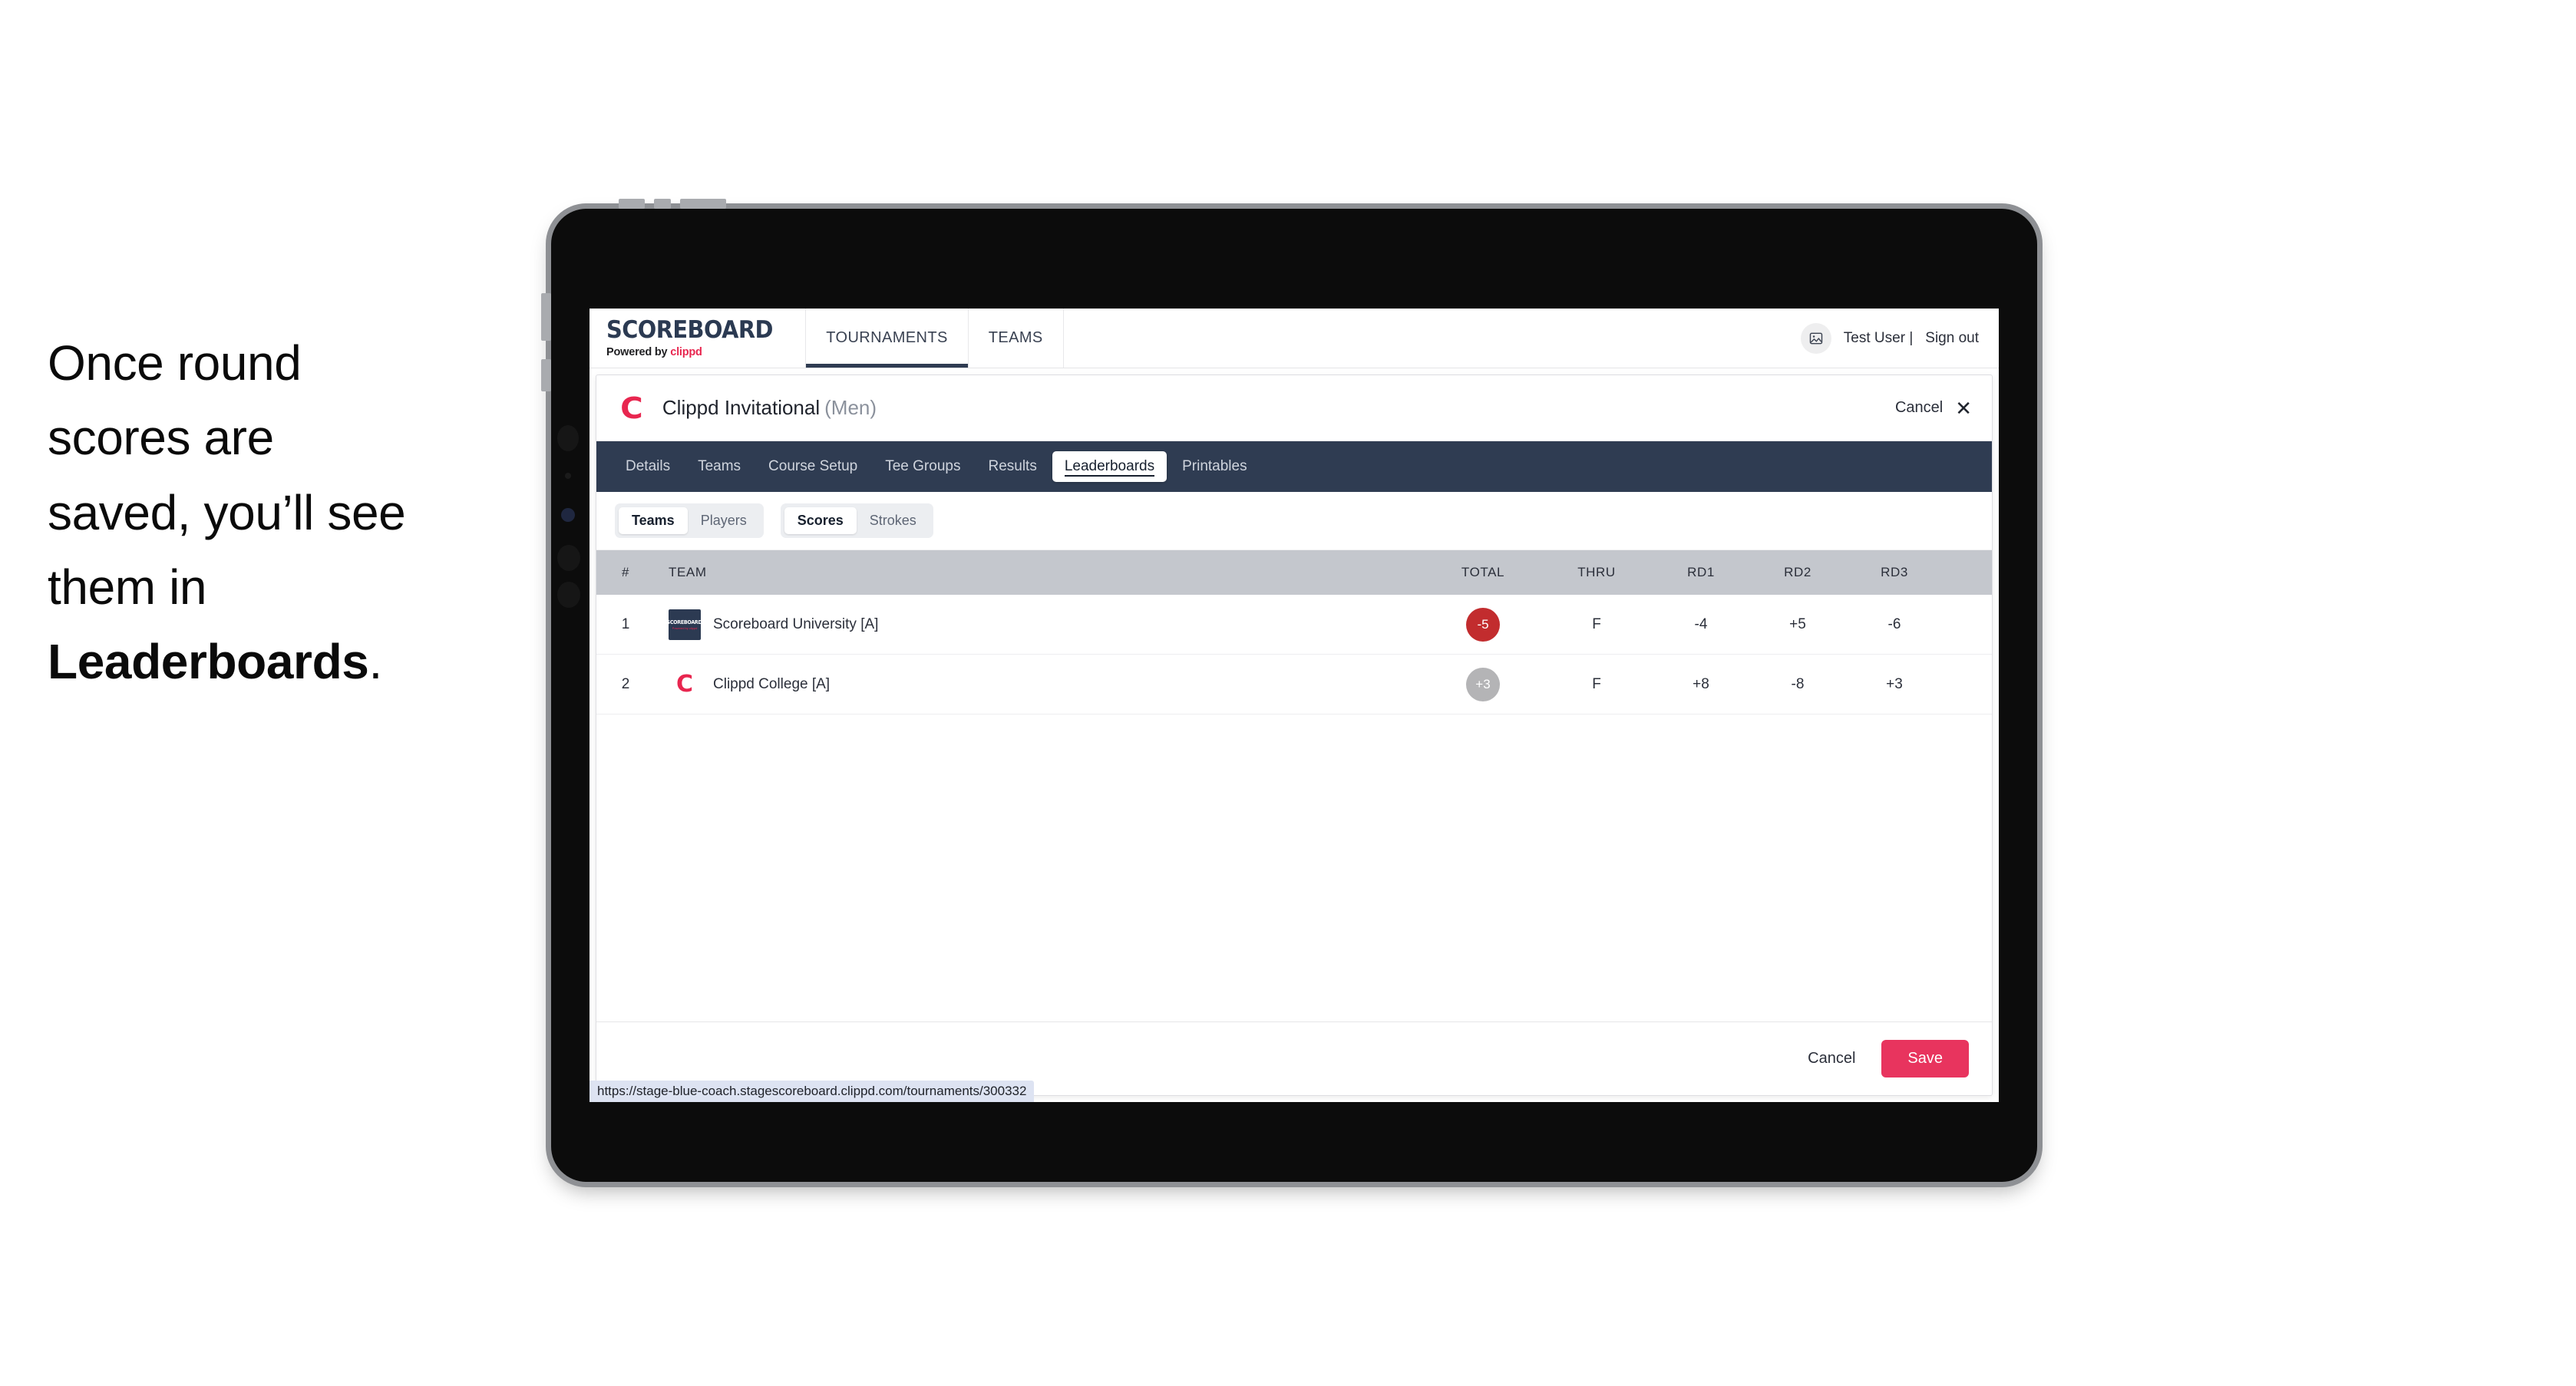 This screenshot has height=1386, width=2576. I want to click on annotation-line-1: Once round, so click(175, 363).